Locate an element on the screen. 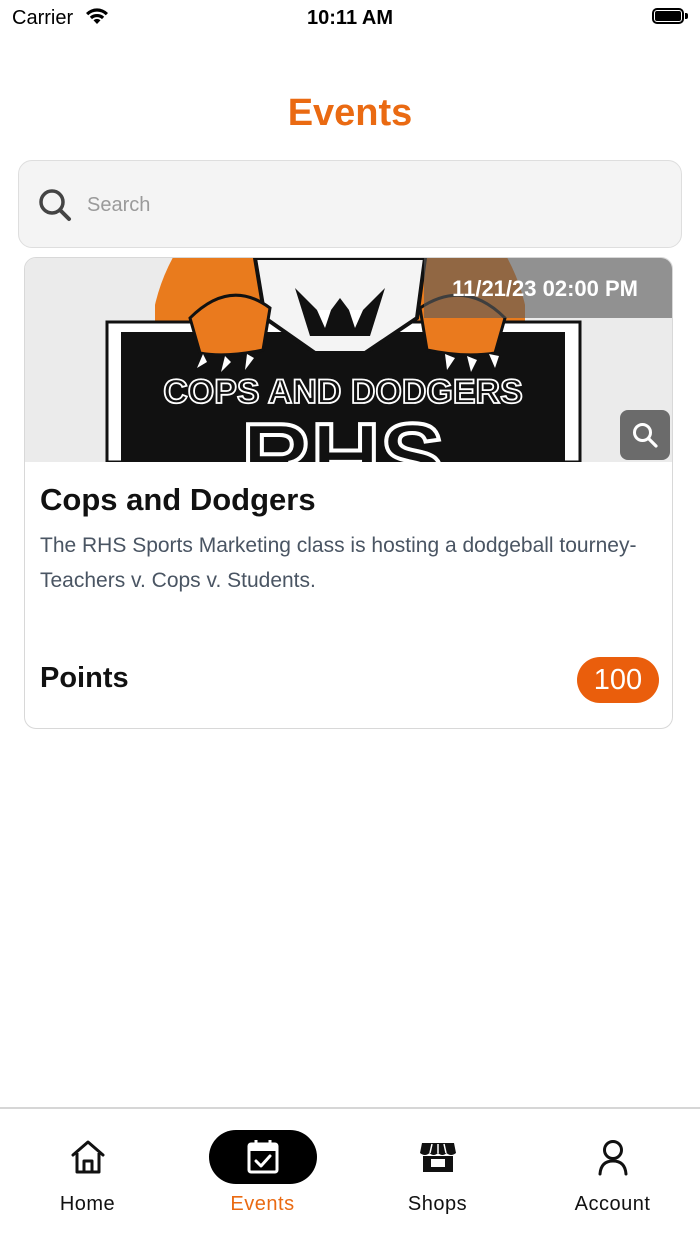  search-icon is located at coordinates (55, 207).